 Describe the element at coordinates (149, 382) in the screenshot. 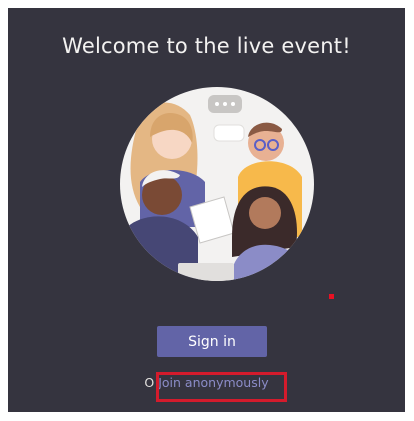

I see `or-prefix: O` at that location.